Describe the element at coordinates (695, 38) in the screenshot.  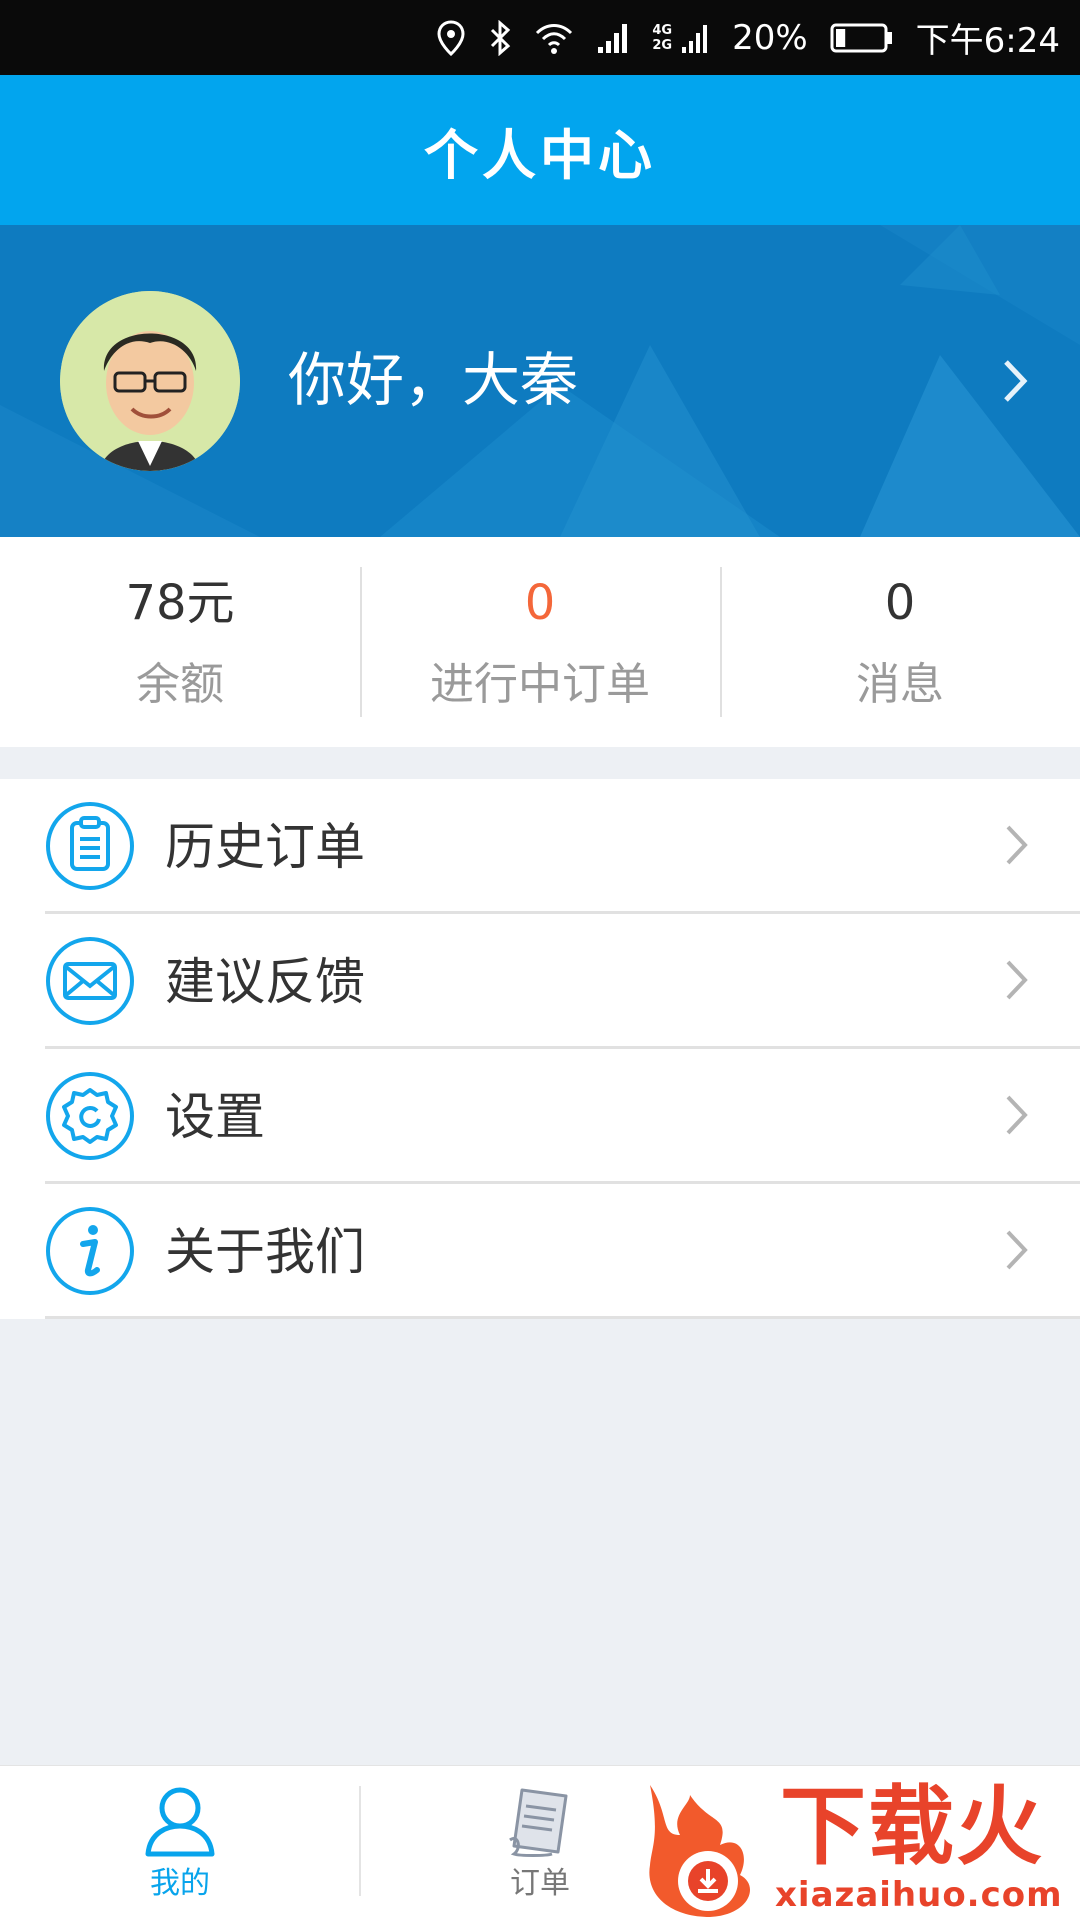
I see `dual-signal-icon` at that location.